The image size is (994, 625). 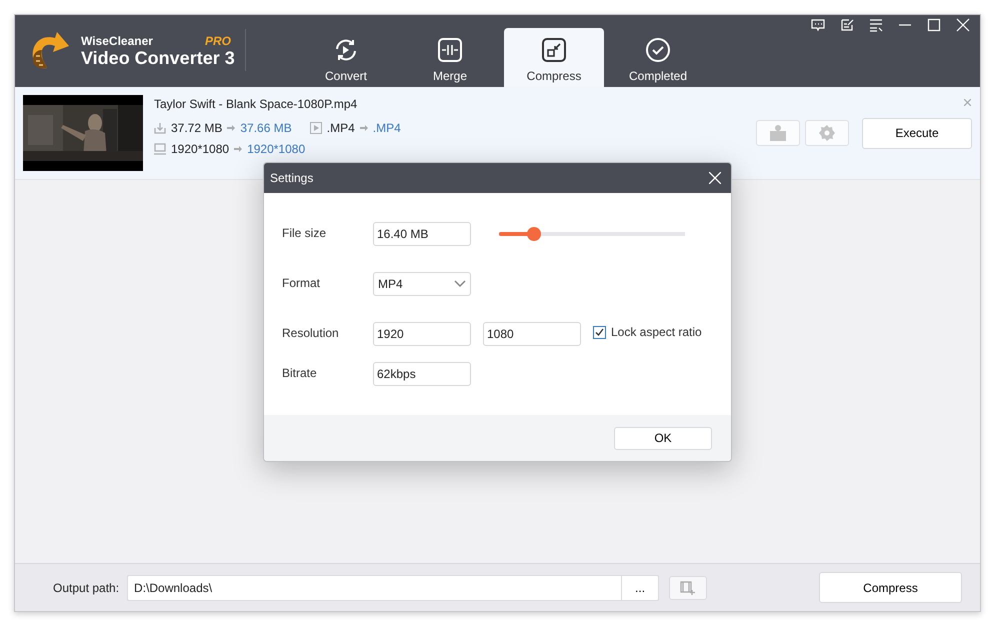 What do you see at coordinates (688, 587) in the screenshot?
I see `film-plus-icon` at bounding box center [688, 587].